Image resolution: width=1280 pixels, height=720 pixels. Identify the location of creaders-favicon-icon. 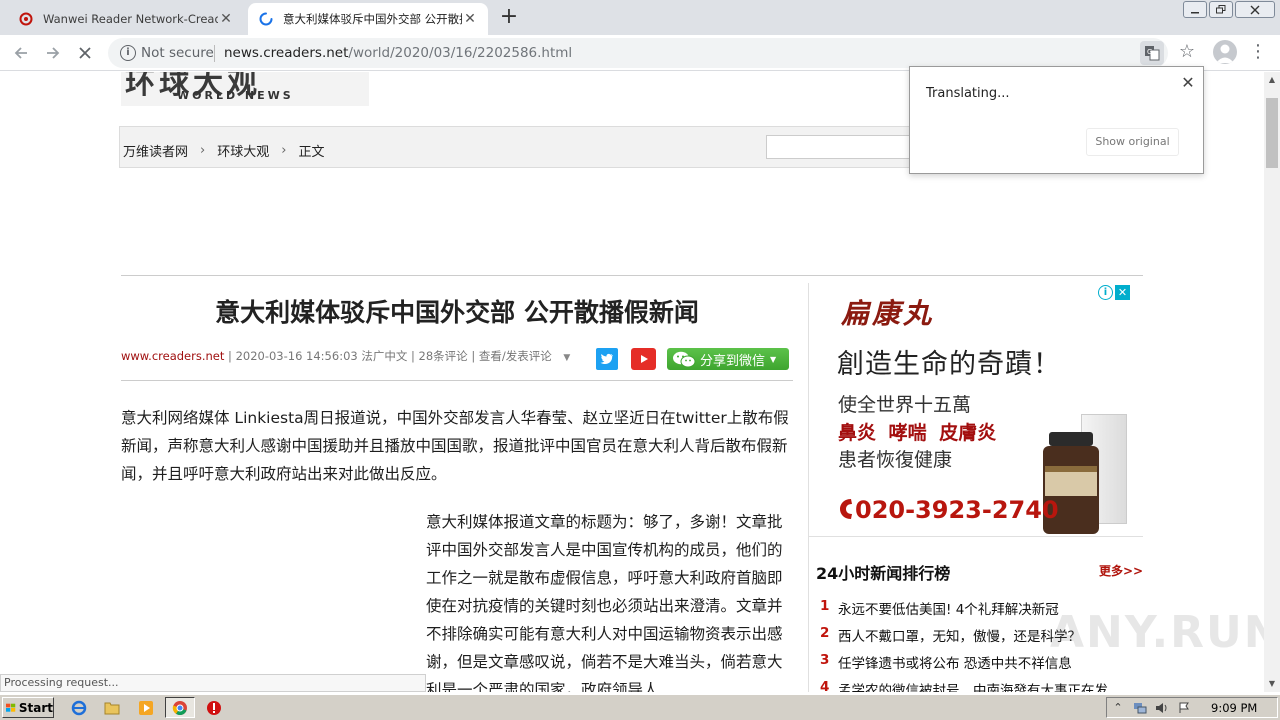
(26, 19).